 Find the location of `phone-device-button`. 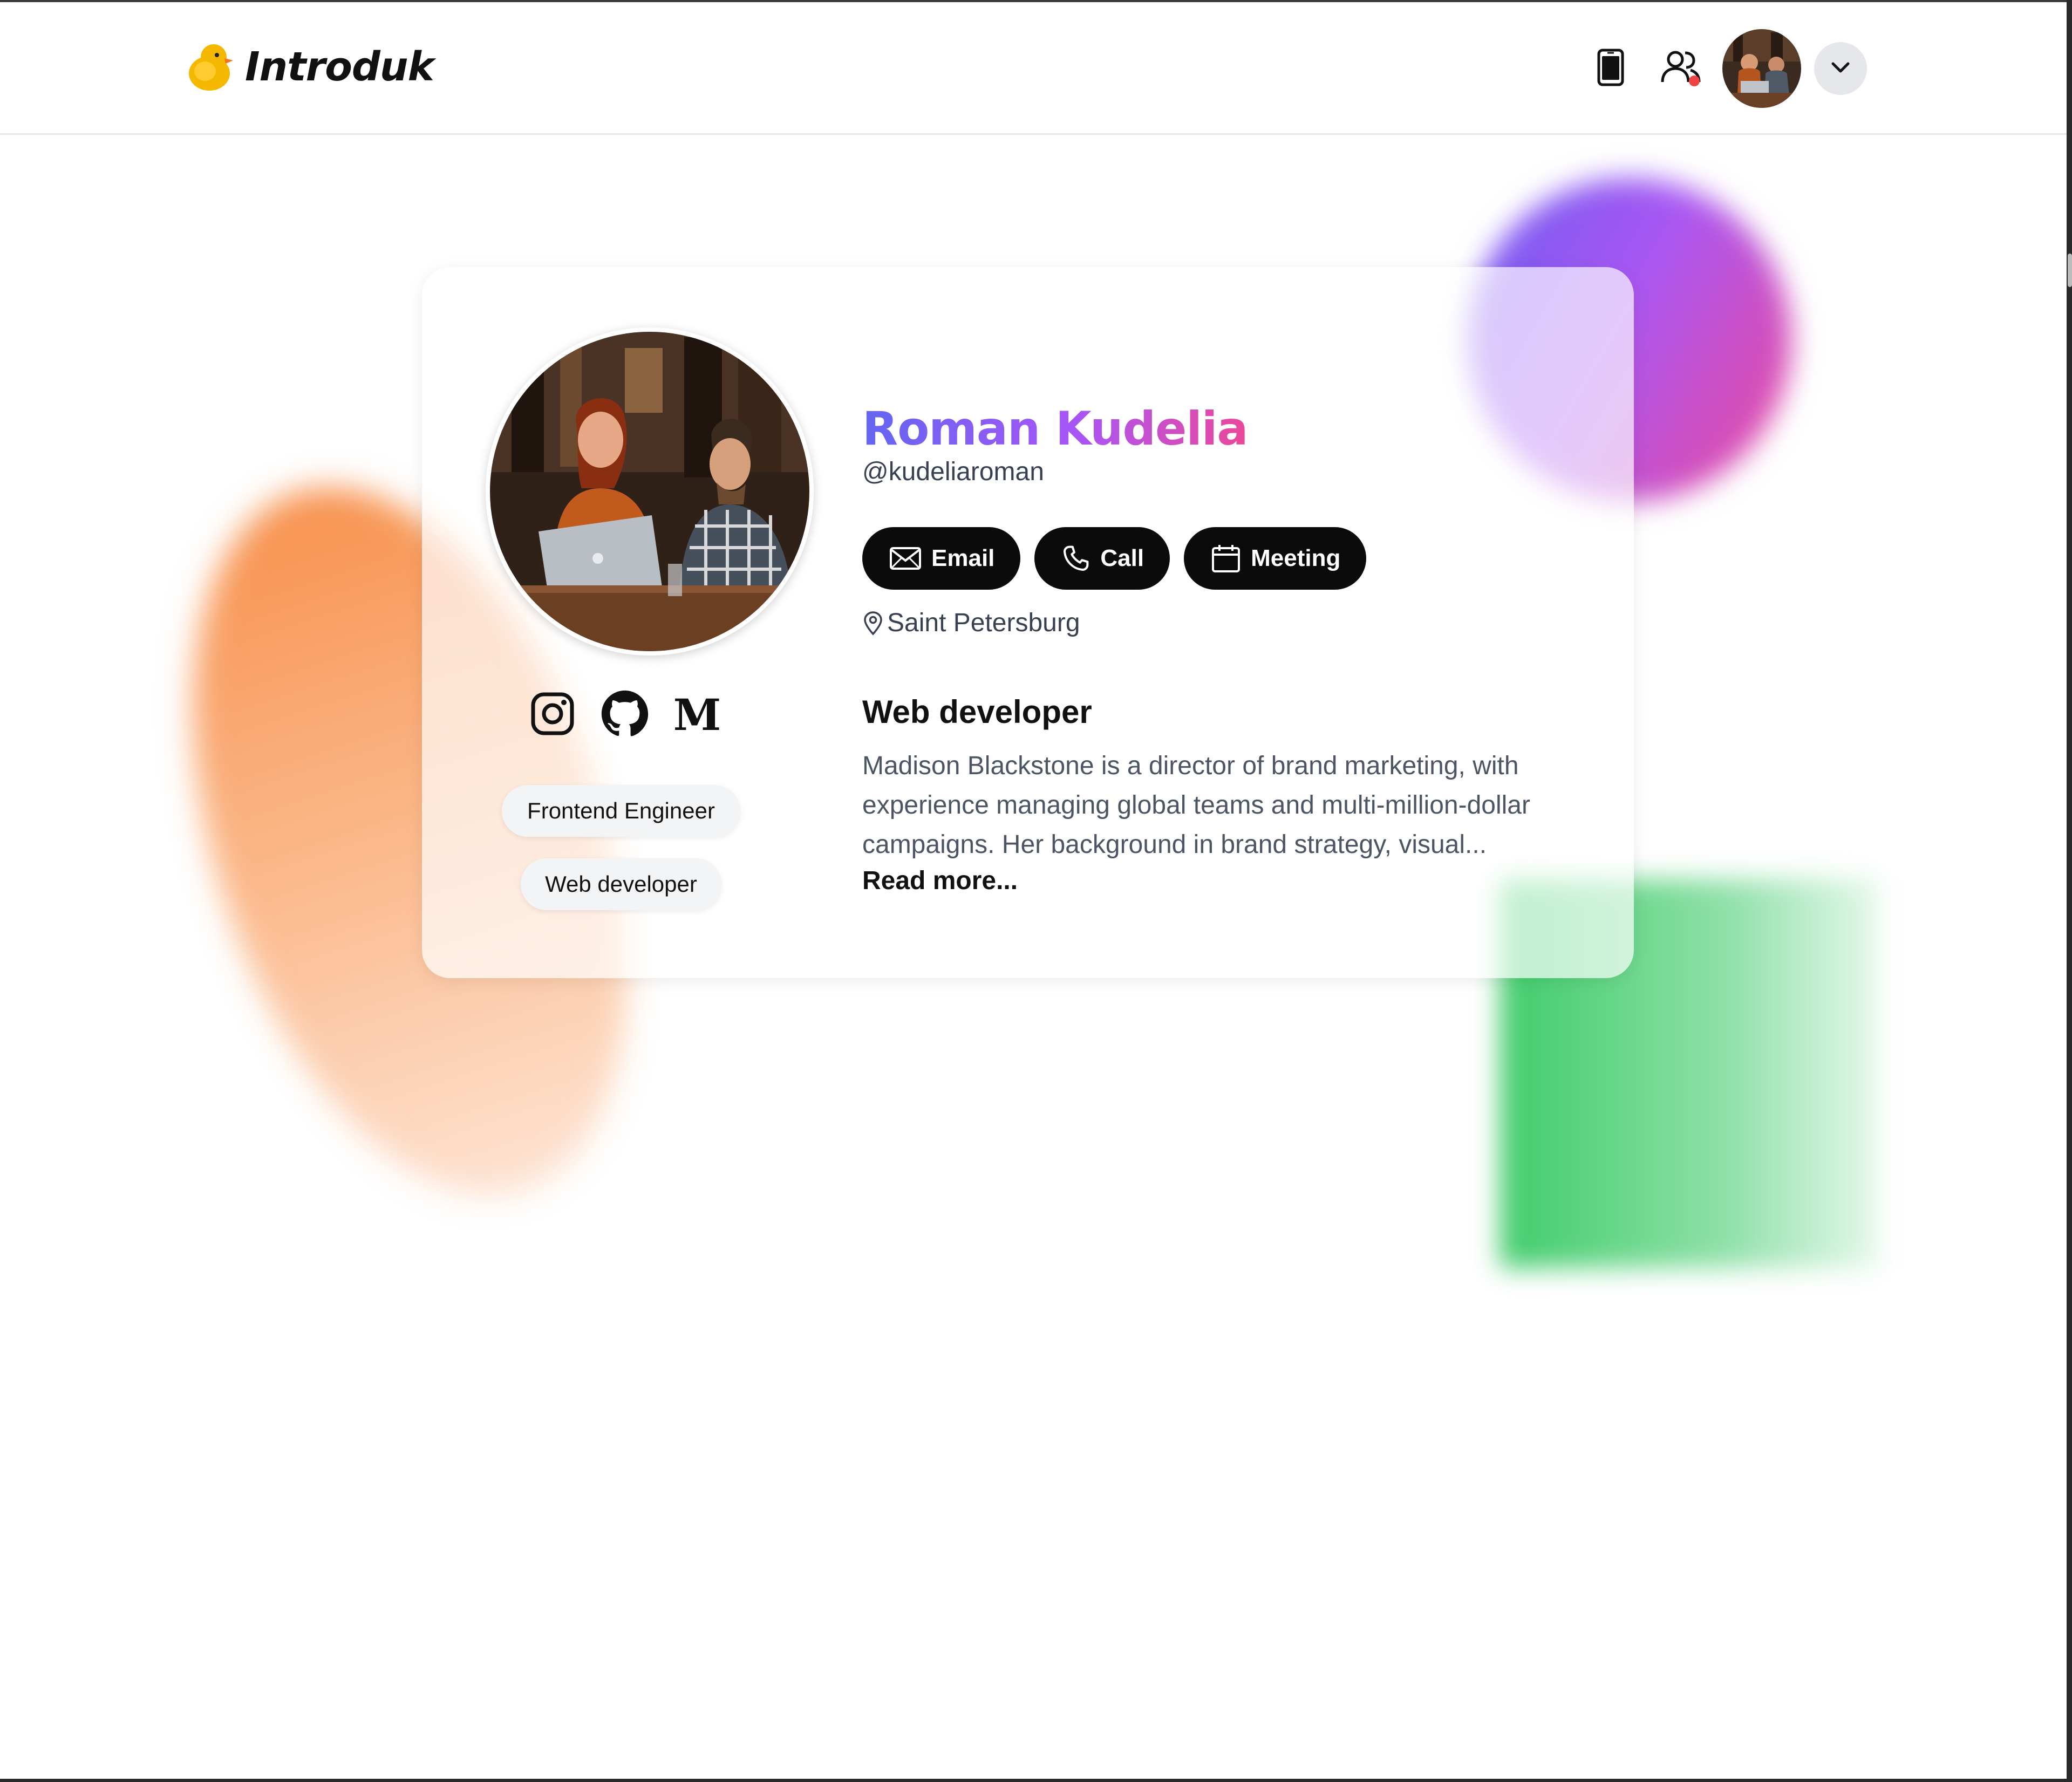

phone-device-button is located at coordinates (1610, 68).